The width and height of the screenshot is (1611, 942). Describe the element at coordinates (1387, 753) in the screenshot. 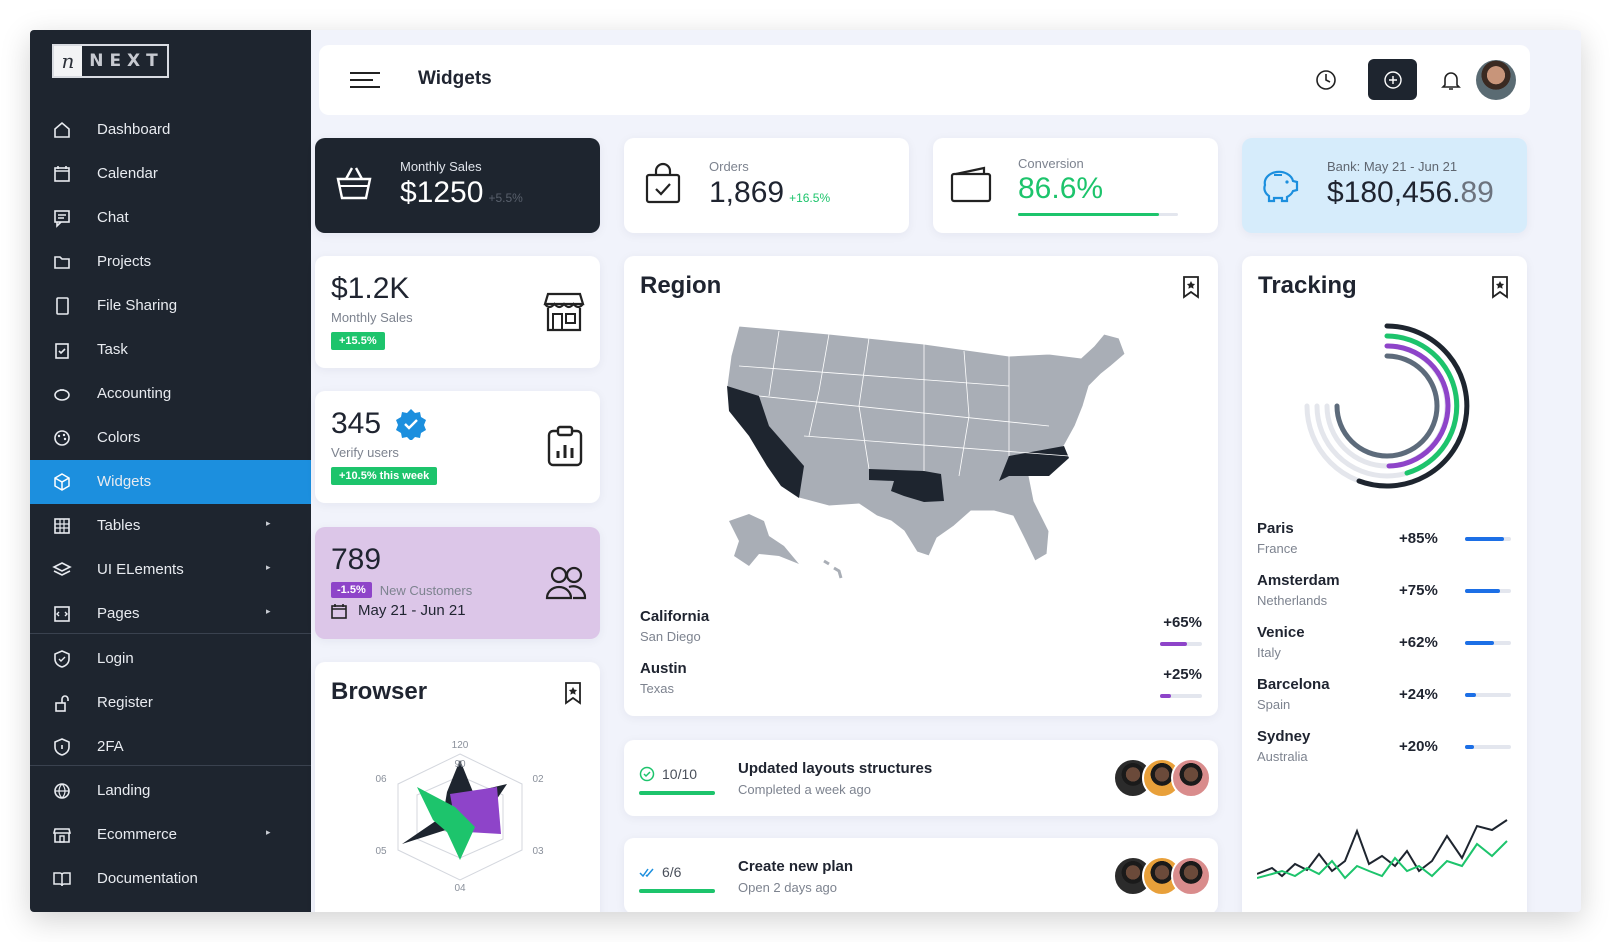

I see `tracking-row: Sydney Australia +20%` at that location.